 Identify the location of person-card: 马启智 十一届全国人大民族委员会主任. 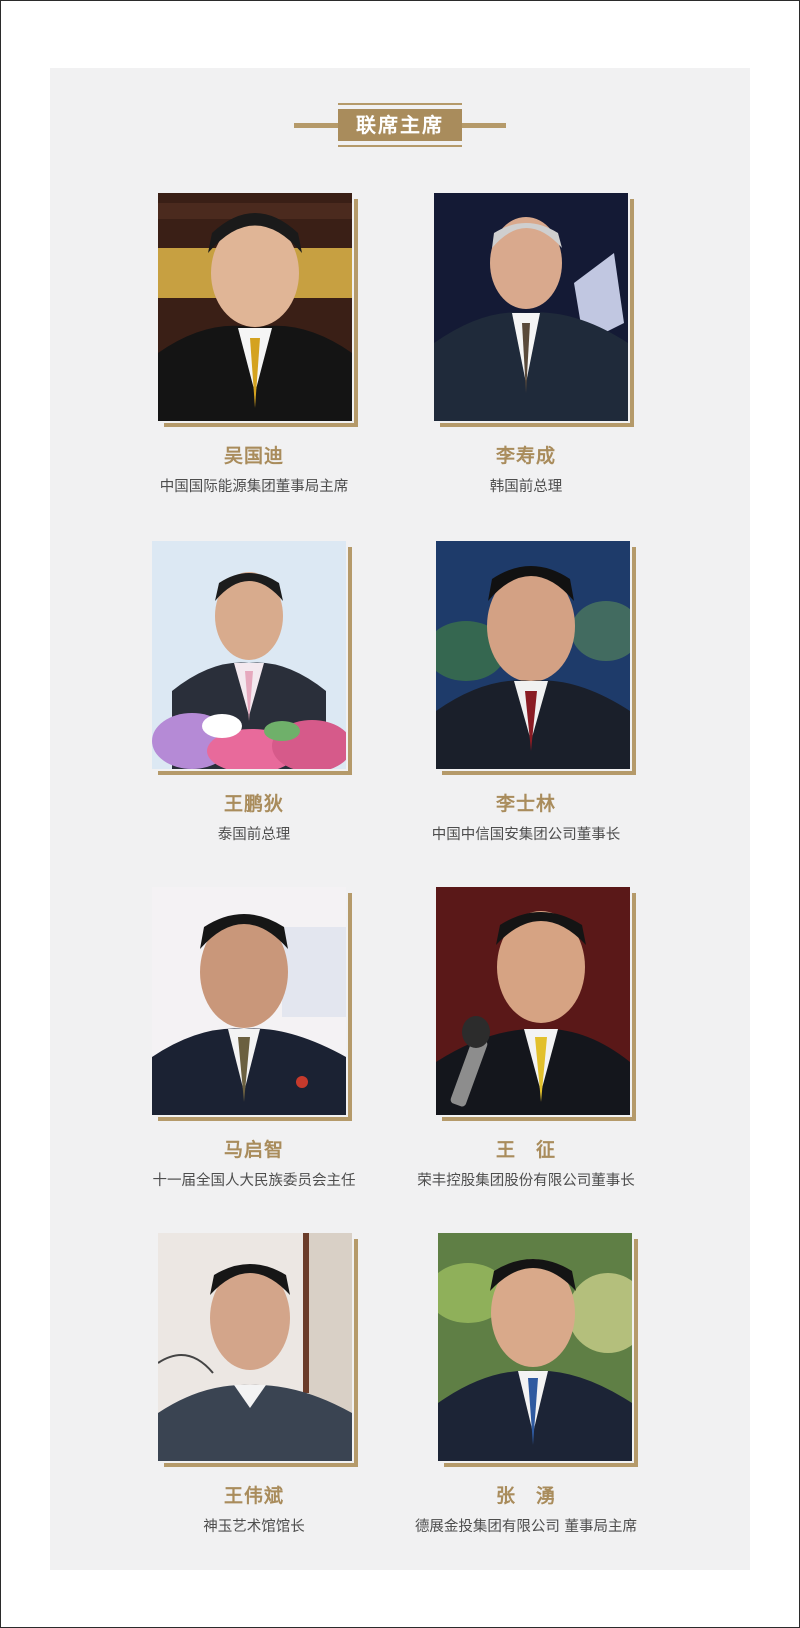
(254, 1042).